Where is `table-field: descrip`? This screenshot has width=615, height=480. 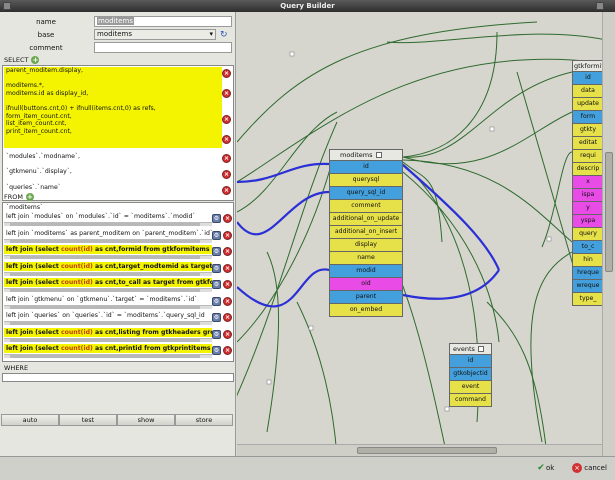
table-field: descrip is located at coordinates (588, 168).